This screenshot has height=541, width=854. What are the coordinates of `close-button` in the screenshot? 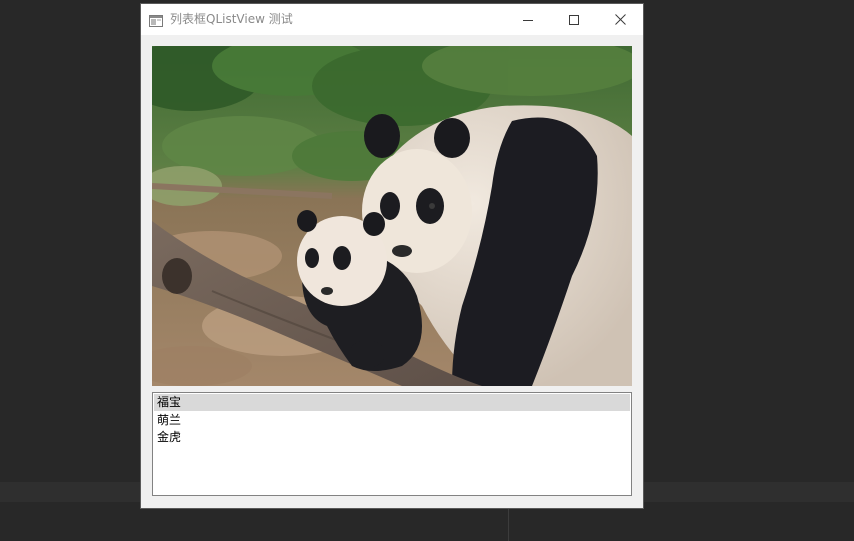 It's located at (620, 19).